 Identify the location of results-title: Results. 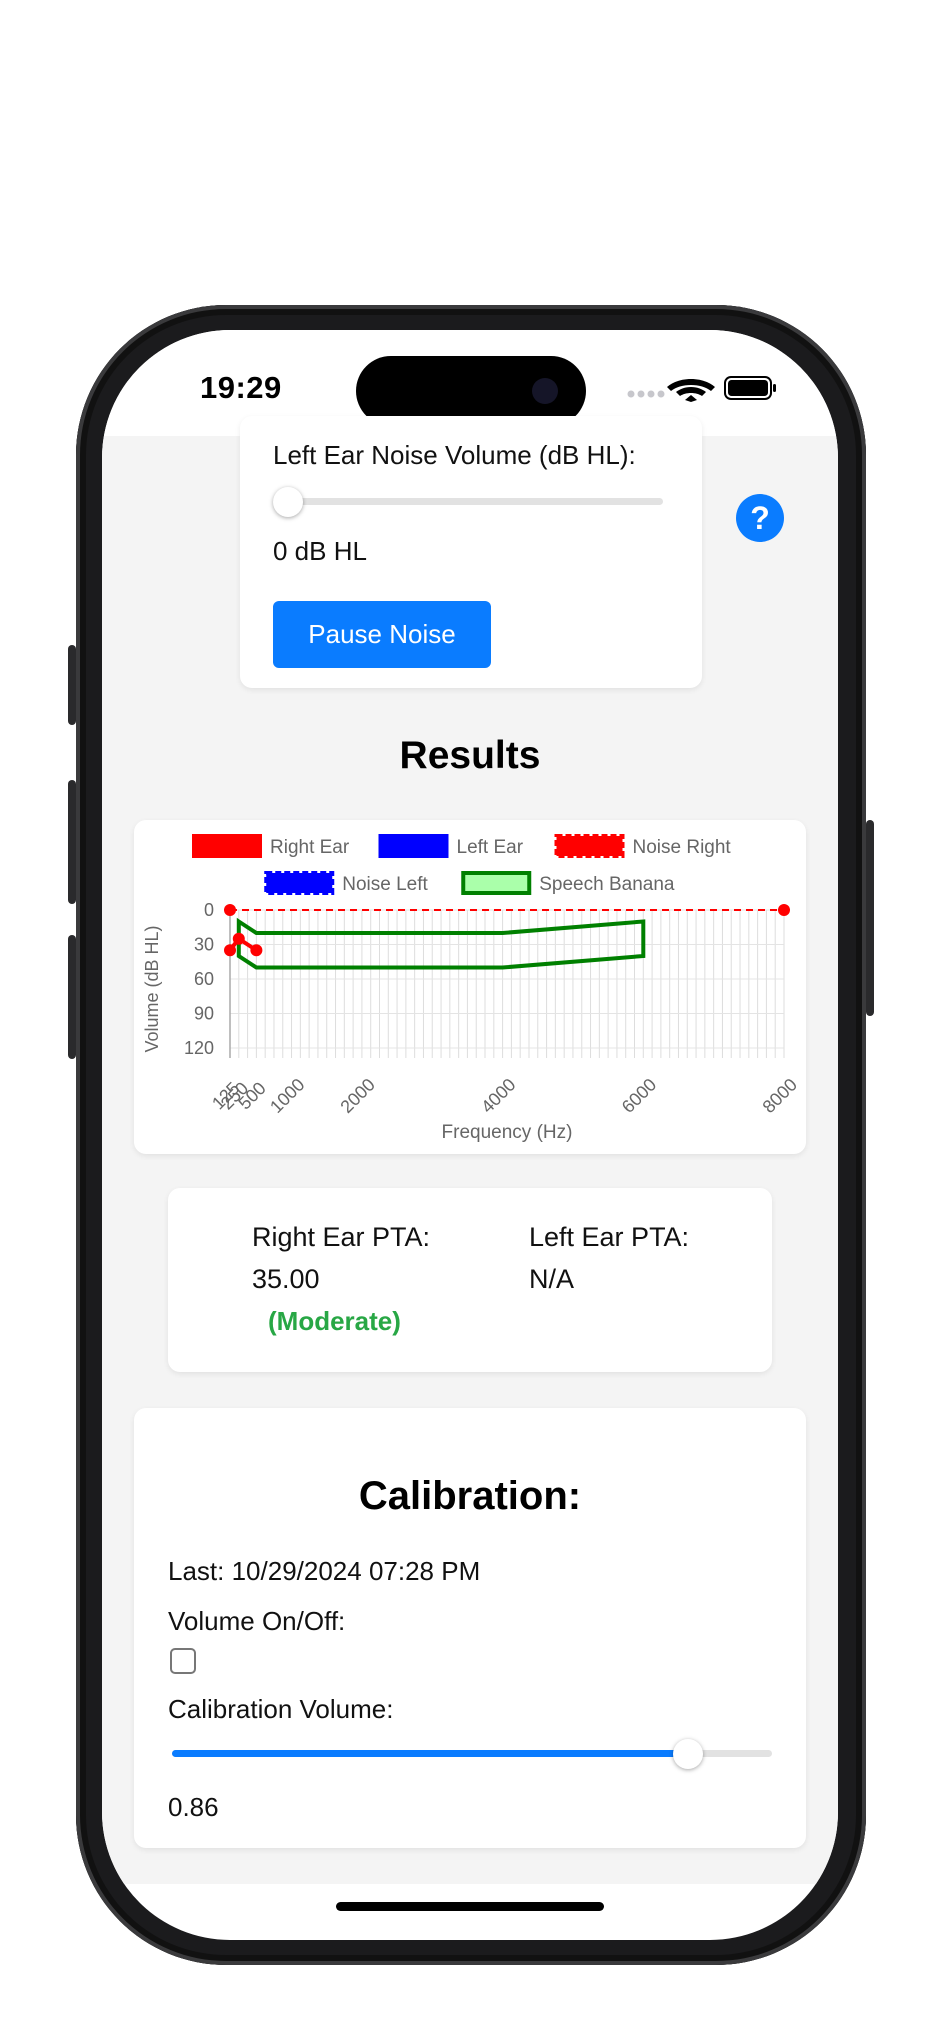
(470, 755).